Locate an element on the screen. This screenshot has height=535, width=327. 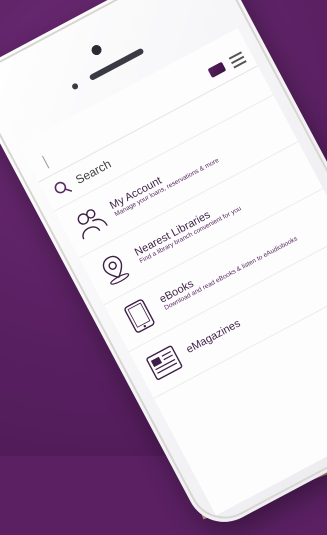
brand-divider is located at coordinates (45, 162).